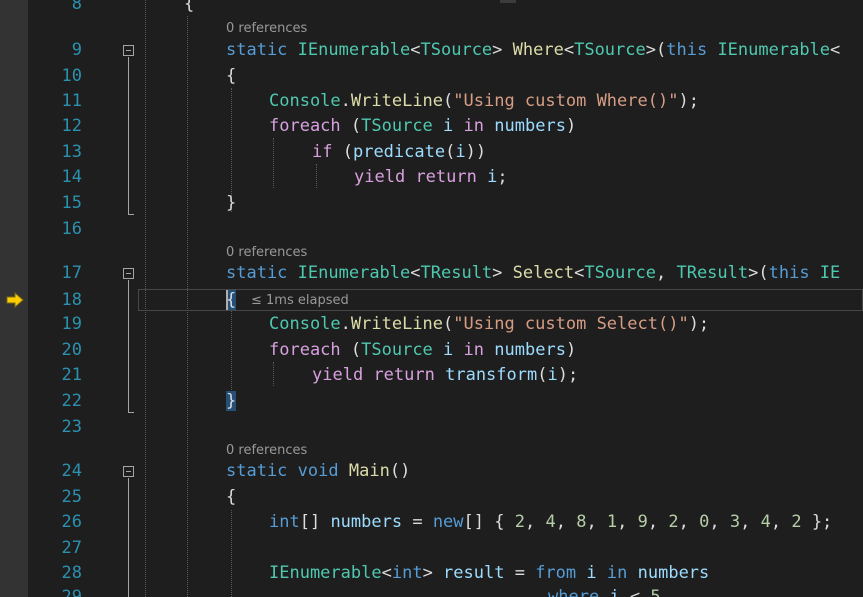 This screenshot has height=597, width=863. Describe the element at coordinates (71, 522) in the screenshot. I see `line-number: 26` at that location.